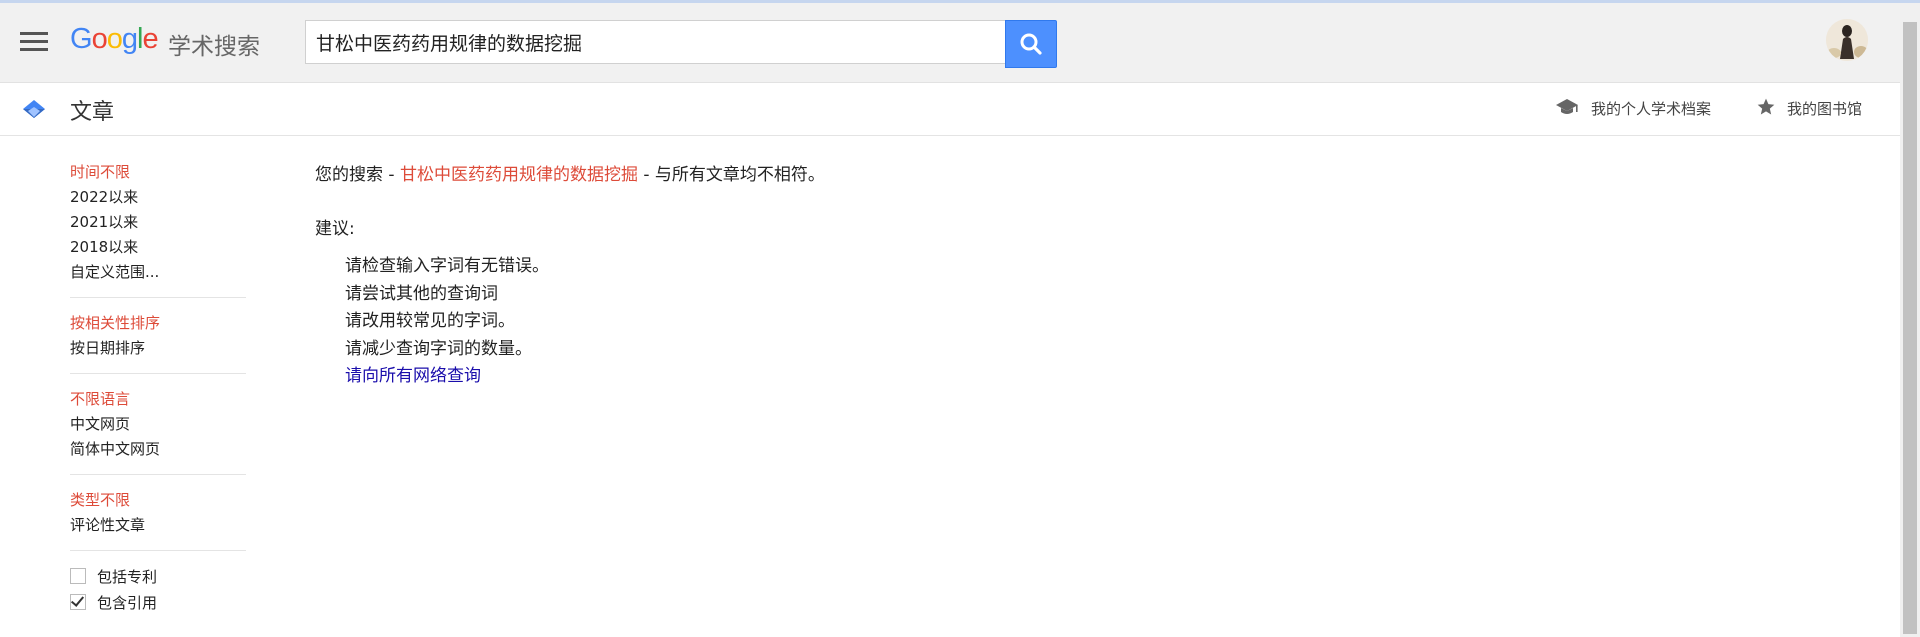 The height and width of the screenshot is (637, 1920). What do you see at coordinates (655, 42) in the screenshot?
I see `search-input` at bounding box center [655, 42].